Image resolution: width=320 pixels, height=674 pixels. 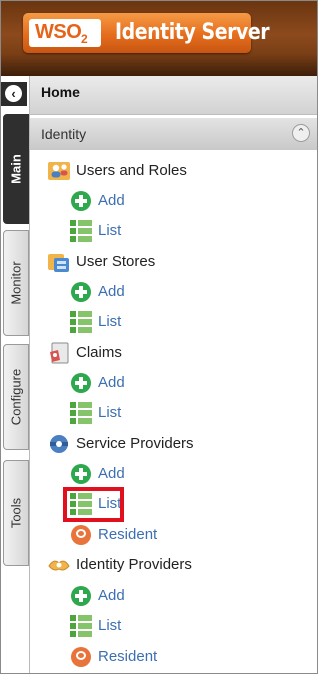 I want to click on claims-add-link: Add, so click(x=193, y=384).